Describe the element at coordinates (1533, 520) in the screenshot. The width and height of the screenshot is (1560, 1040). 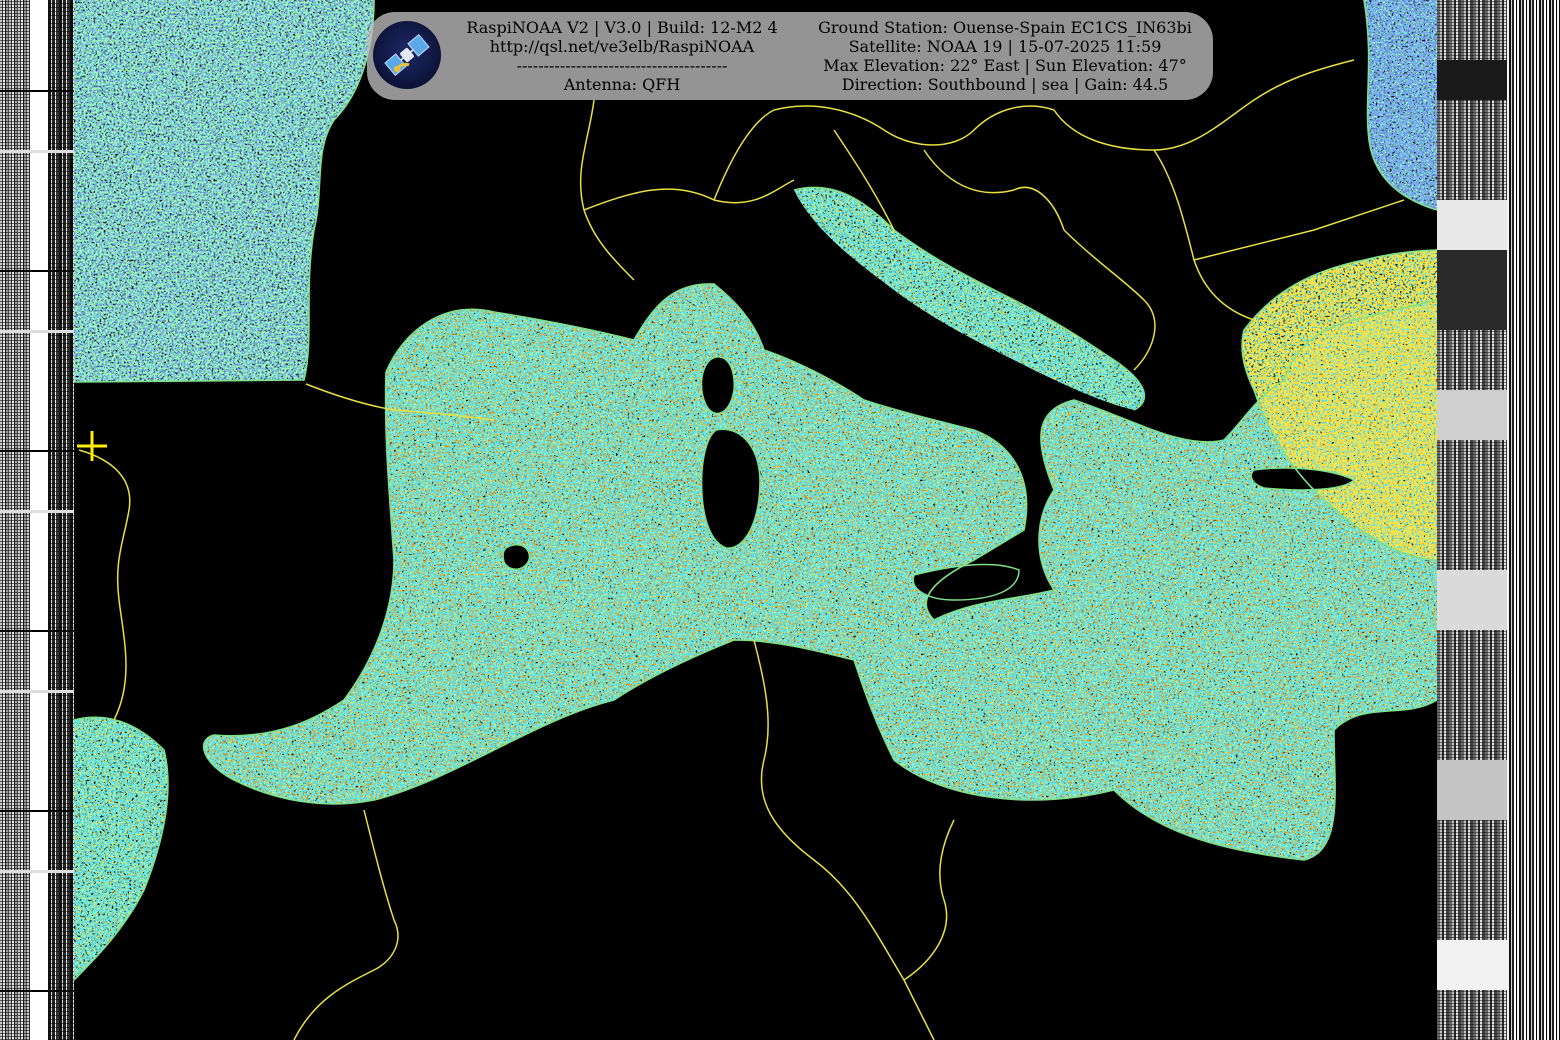
I see `sync-strip-right` at that location.